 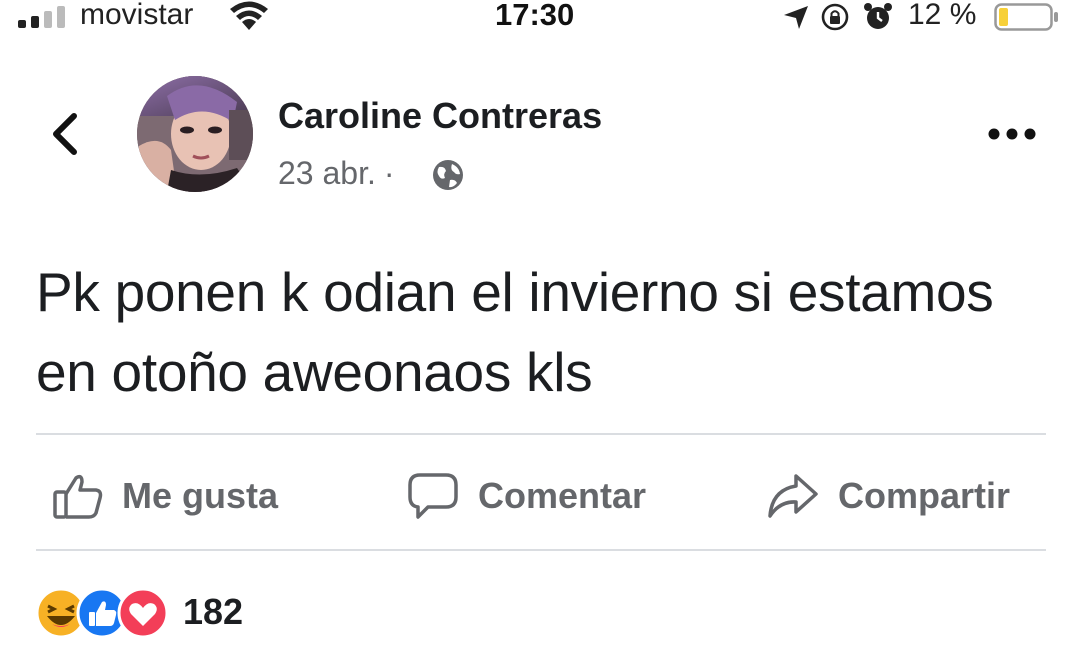 I want to click on wifi-icon, so click(x=249, y=15).